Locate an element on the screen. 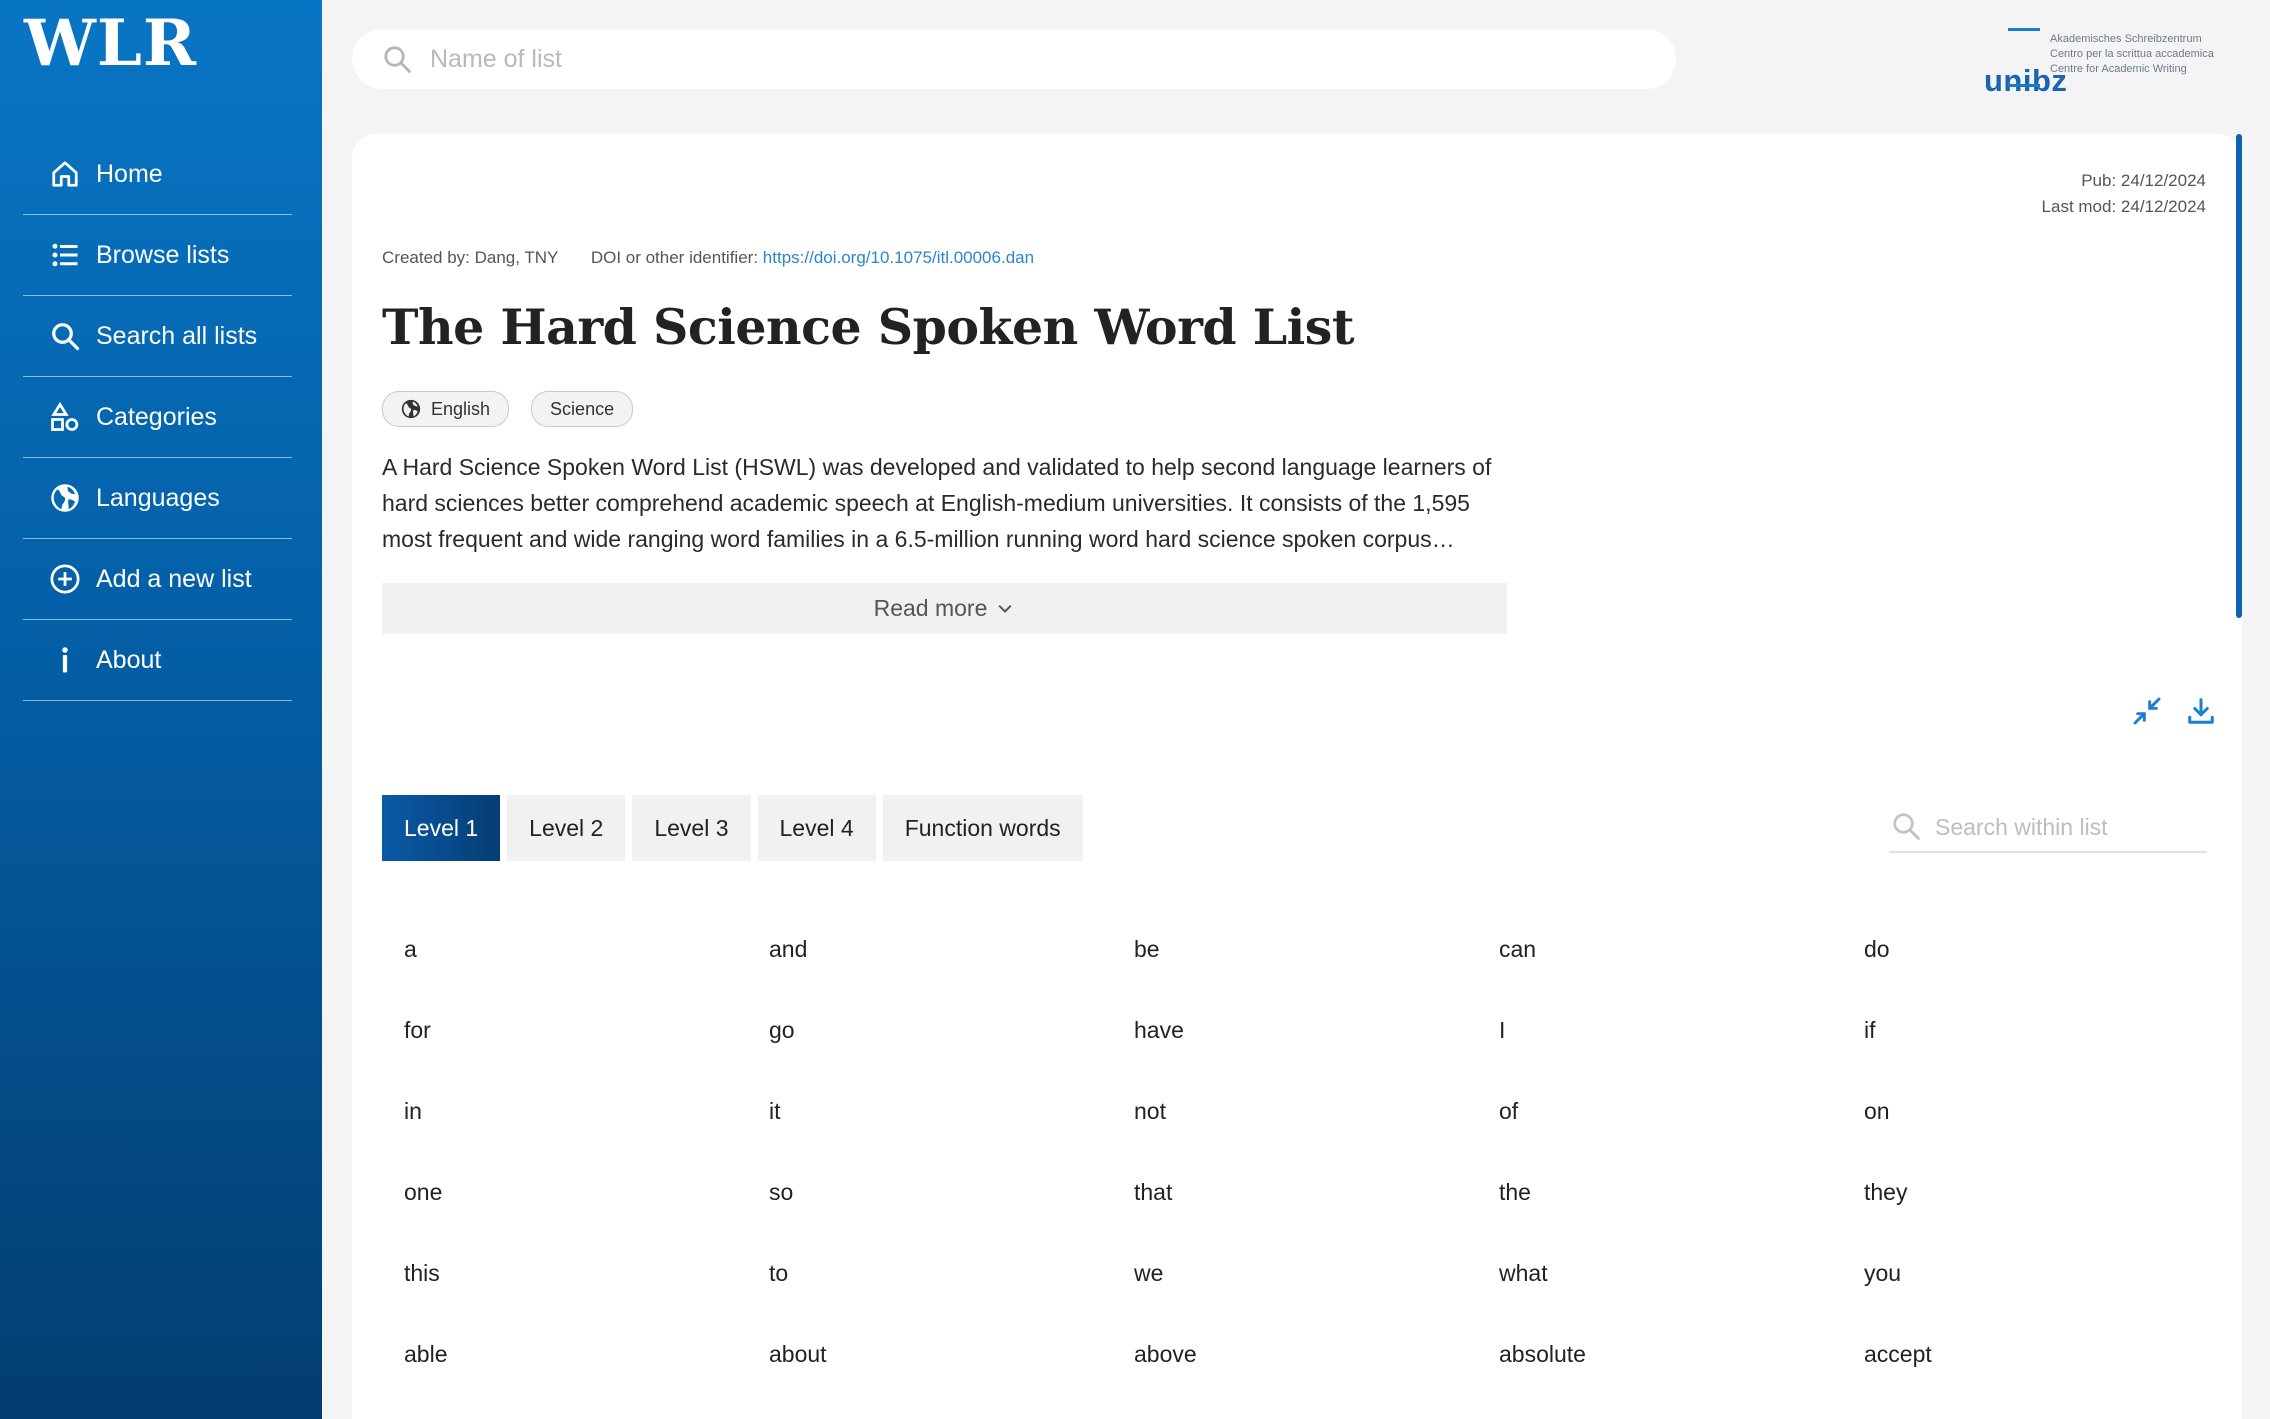 Image resolution: width=2270 pixels, height=1419 pixels. sidebar-item-home: Home is located at coordinates (157, 174).